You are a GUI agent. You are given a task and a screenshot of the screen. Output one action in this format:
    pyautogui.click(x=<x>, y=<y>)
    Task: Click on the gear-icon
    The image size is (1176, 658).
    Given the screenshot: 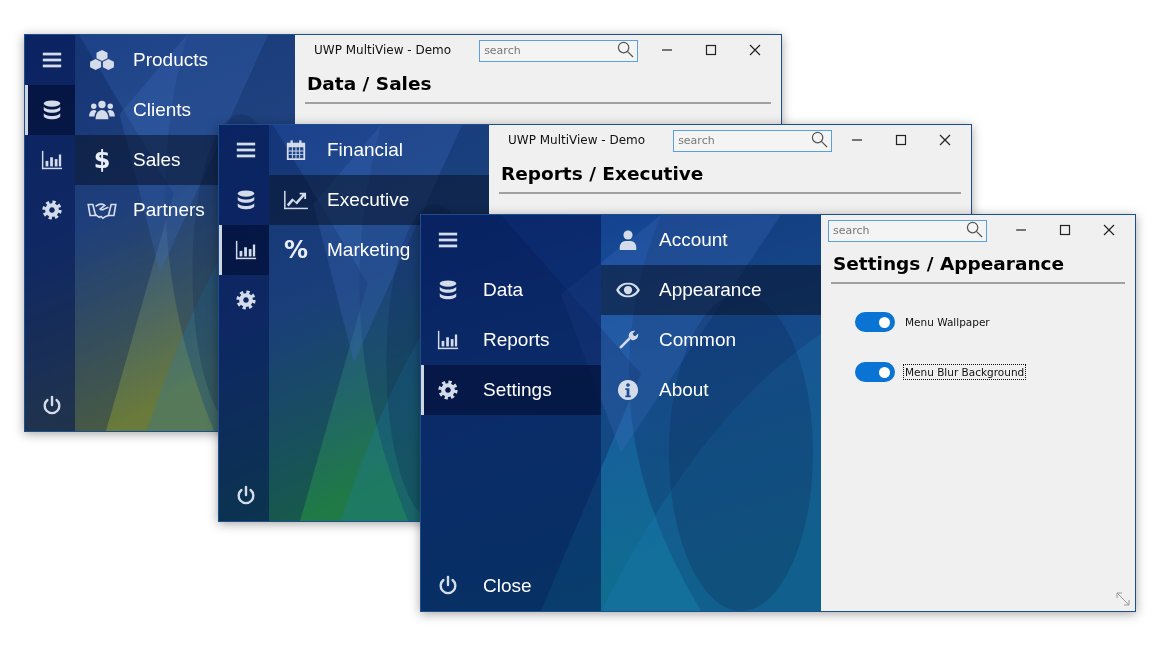 What is the action you would take?
    pyautogui.click(x=51, y=210)
    